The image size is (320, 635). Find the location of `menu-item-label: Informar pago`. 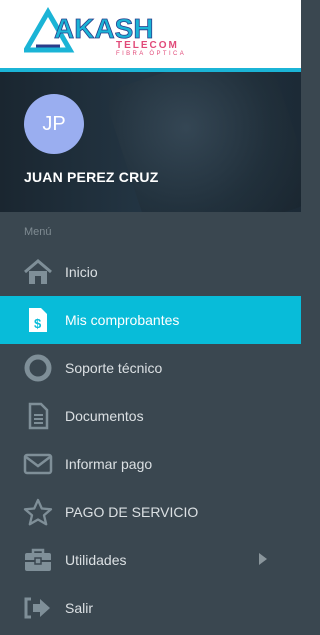

menu-item-label: Informar pago is located at coordinates (109, 464).